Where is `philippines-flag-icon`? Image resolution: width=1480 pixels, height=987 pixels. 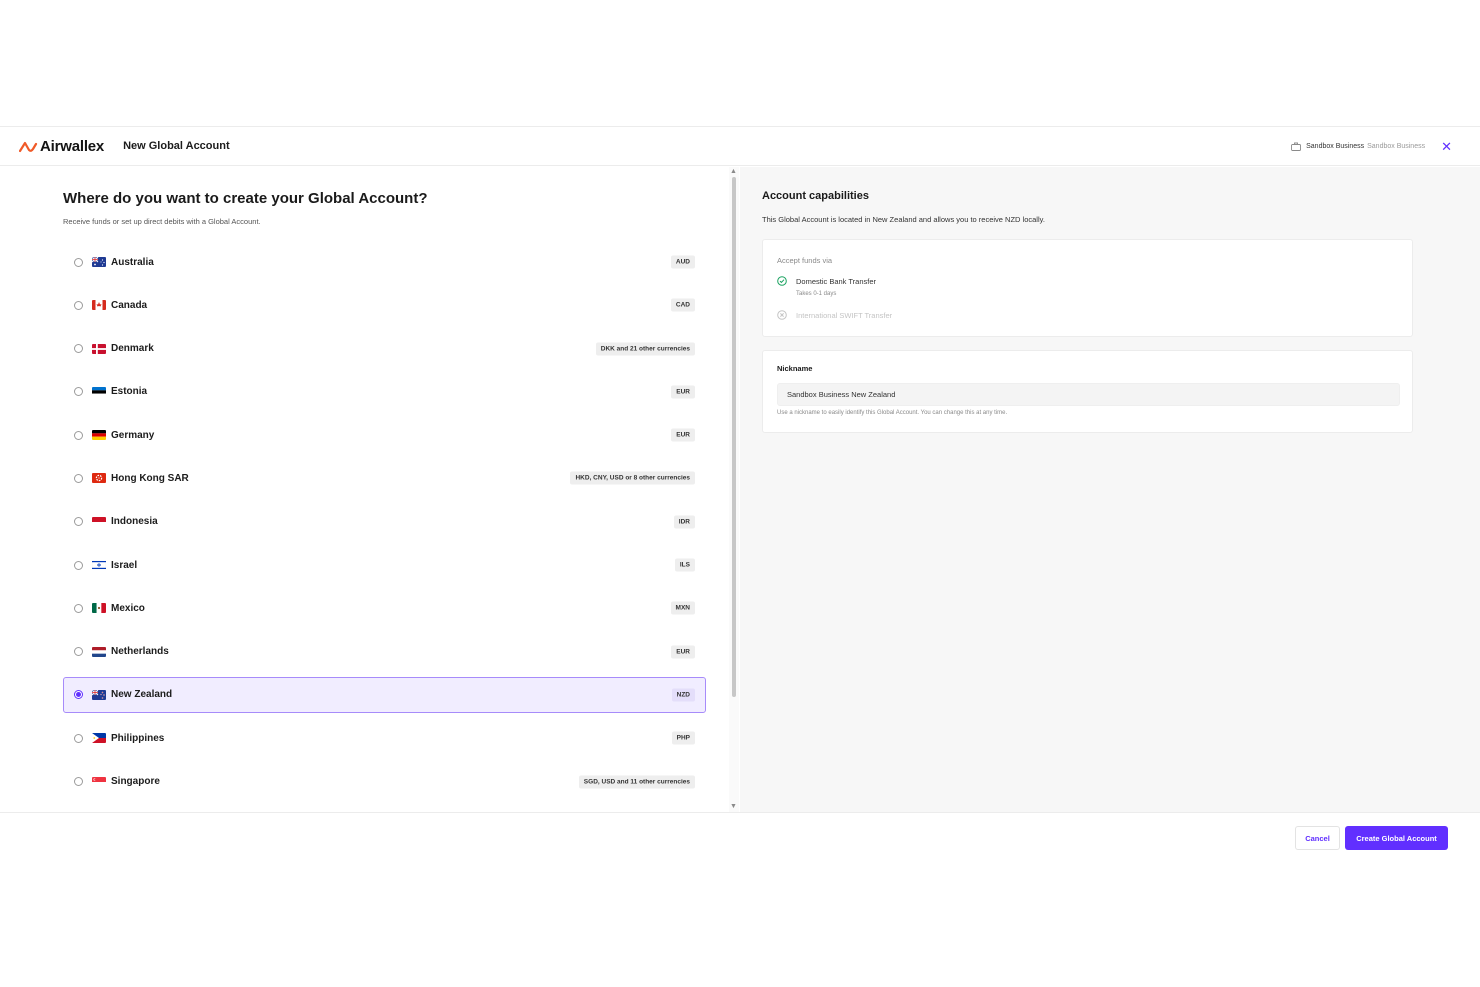
philippines-flag-icon is located at coordinates (99, 738).